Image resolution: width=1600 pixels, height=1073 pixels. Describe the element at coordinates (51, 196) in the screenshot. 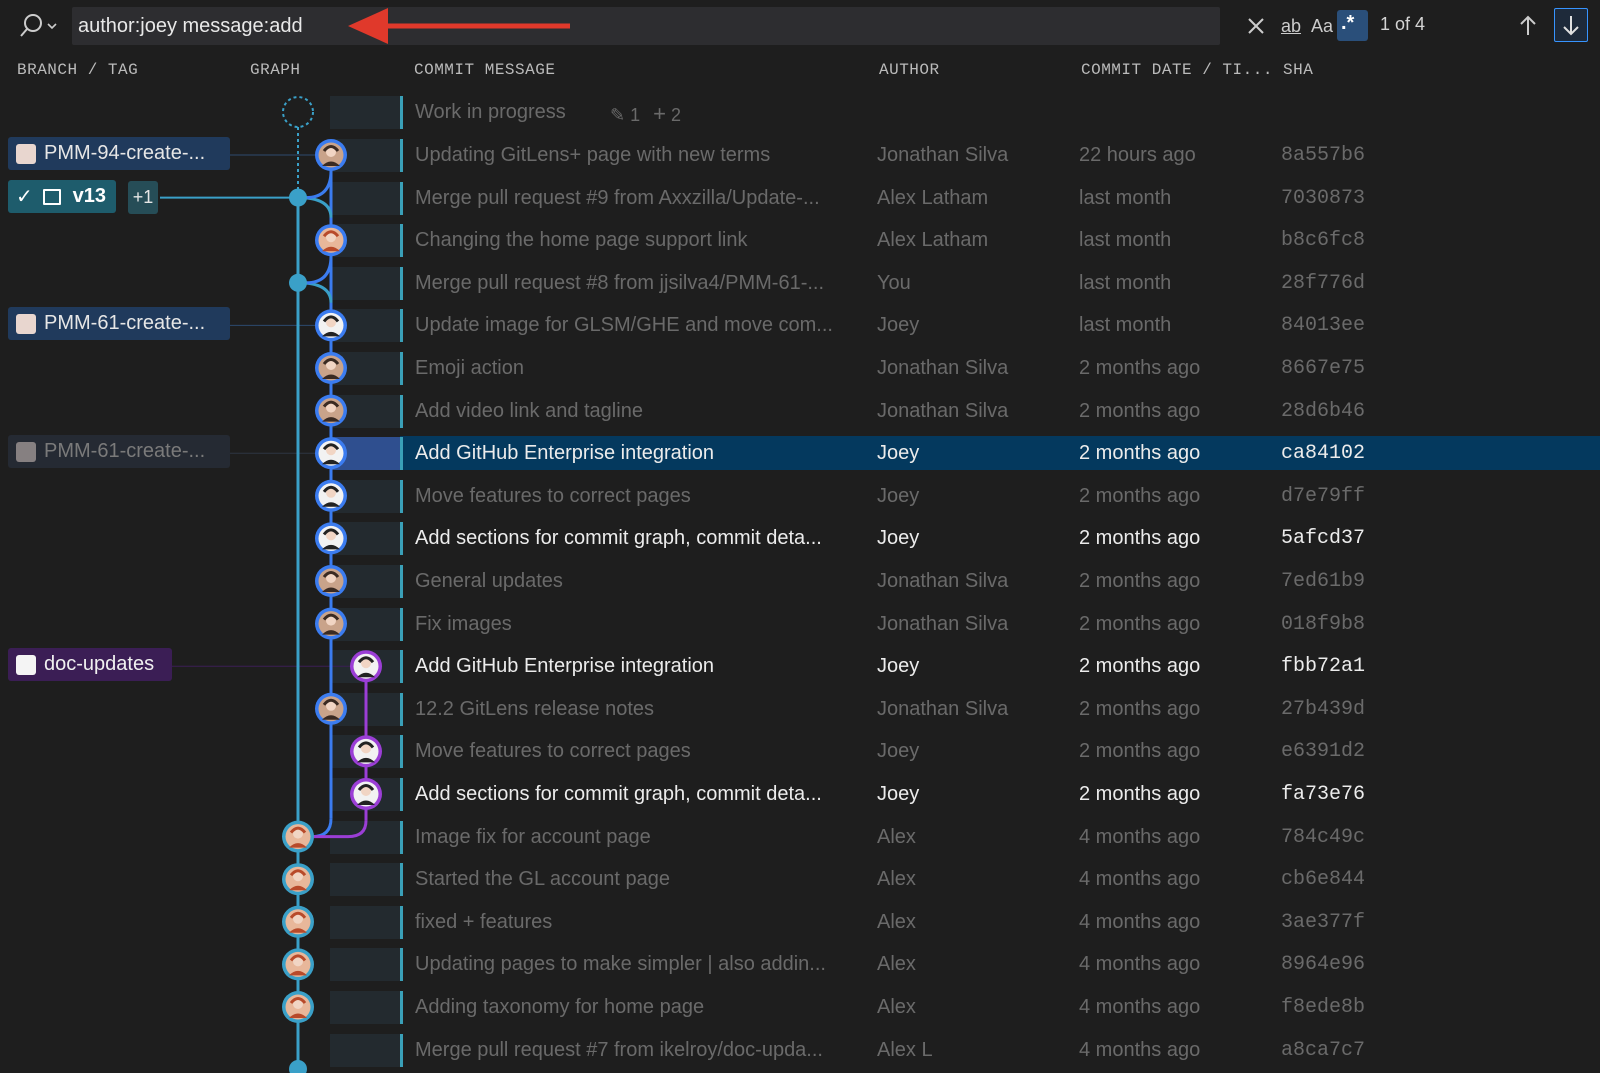

I see `monitor-icon` at that location.